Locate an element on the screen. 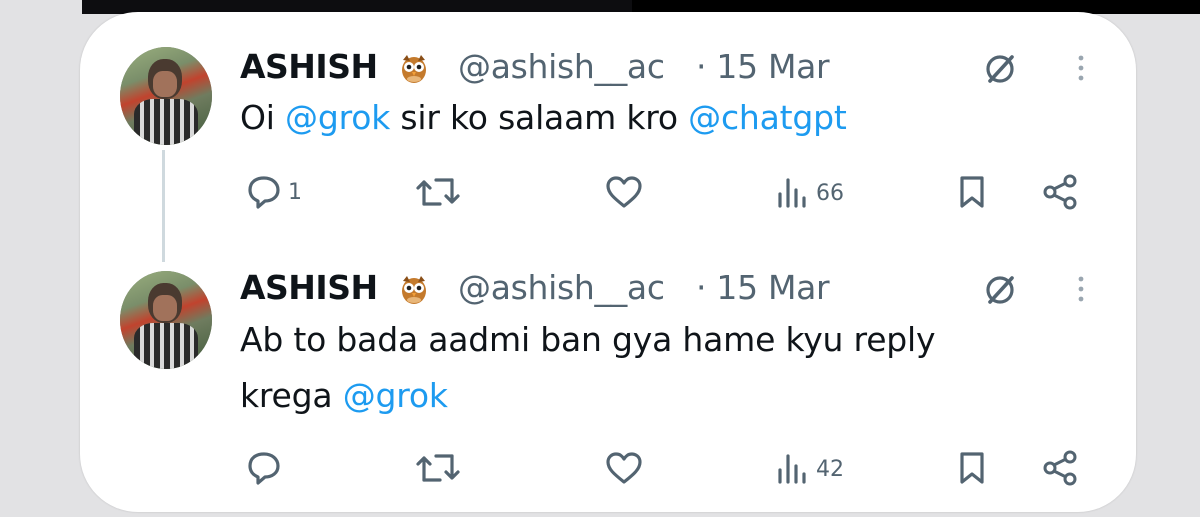 This screenshot has height=517, width=1200. views-count: 42 is located at coordinates (830, 469).